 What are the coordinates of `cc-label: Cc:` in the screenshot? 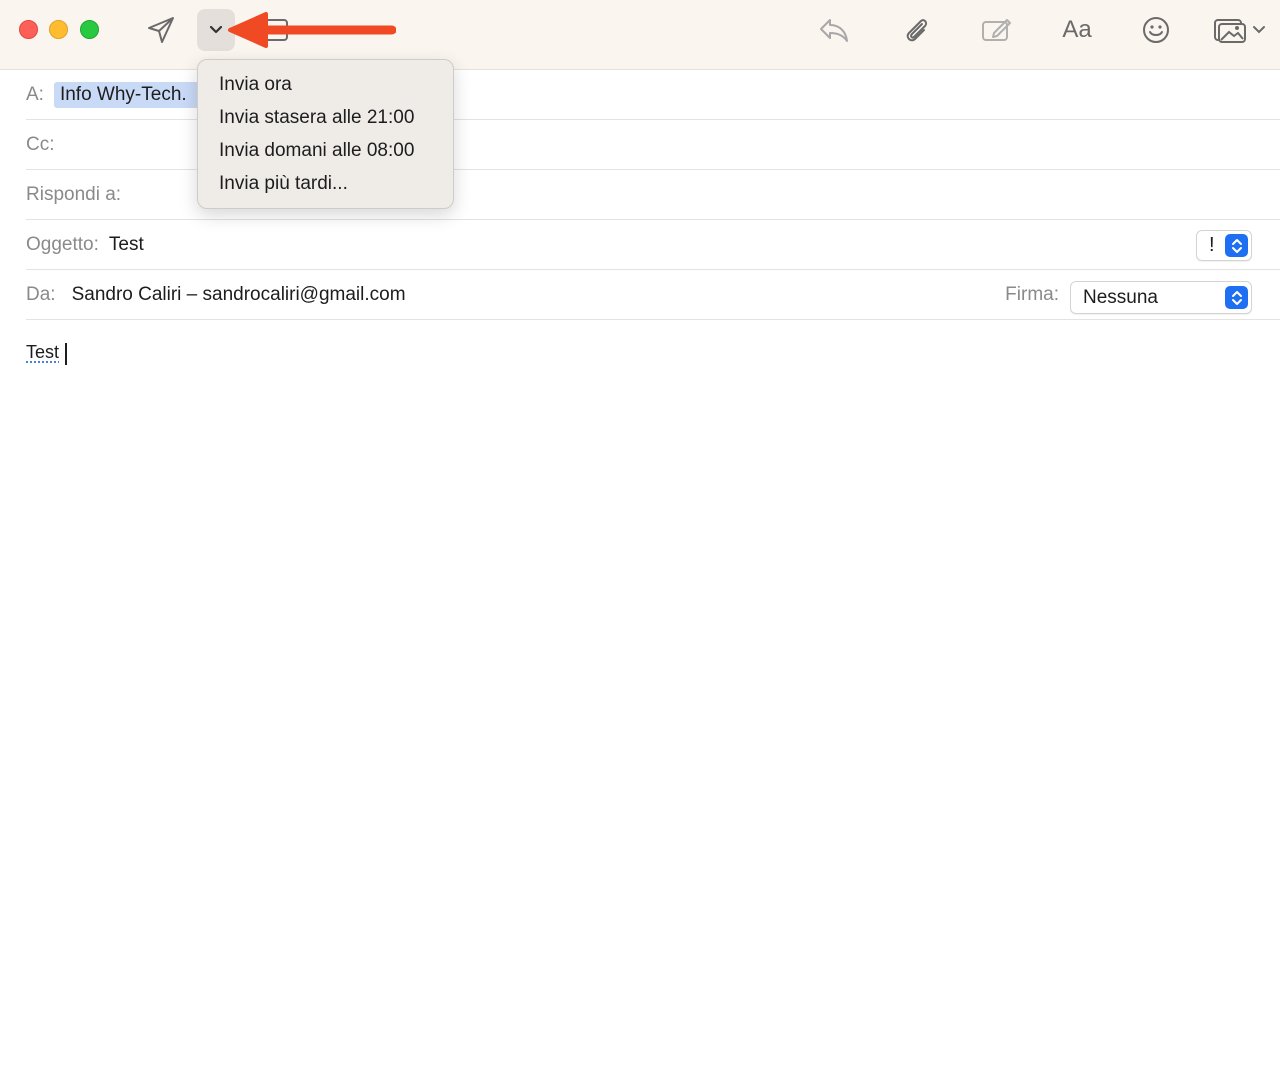 It's located at (40, 144).